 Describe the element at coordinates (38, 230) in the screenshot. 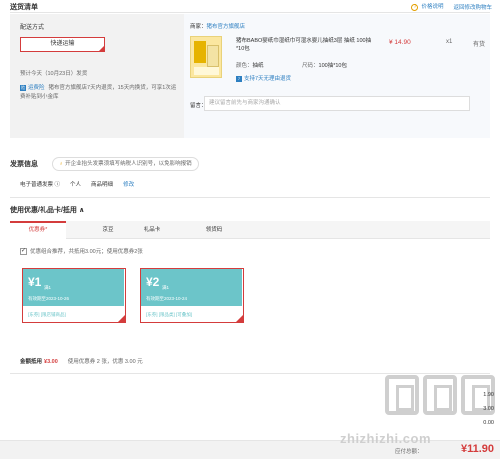

I see `tab-coupons: 优惠券*` at that location.